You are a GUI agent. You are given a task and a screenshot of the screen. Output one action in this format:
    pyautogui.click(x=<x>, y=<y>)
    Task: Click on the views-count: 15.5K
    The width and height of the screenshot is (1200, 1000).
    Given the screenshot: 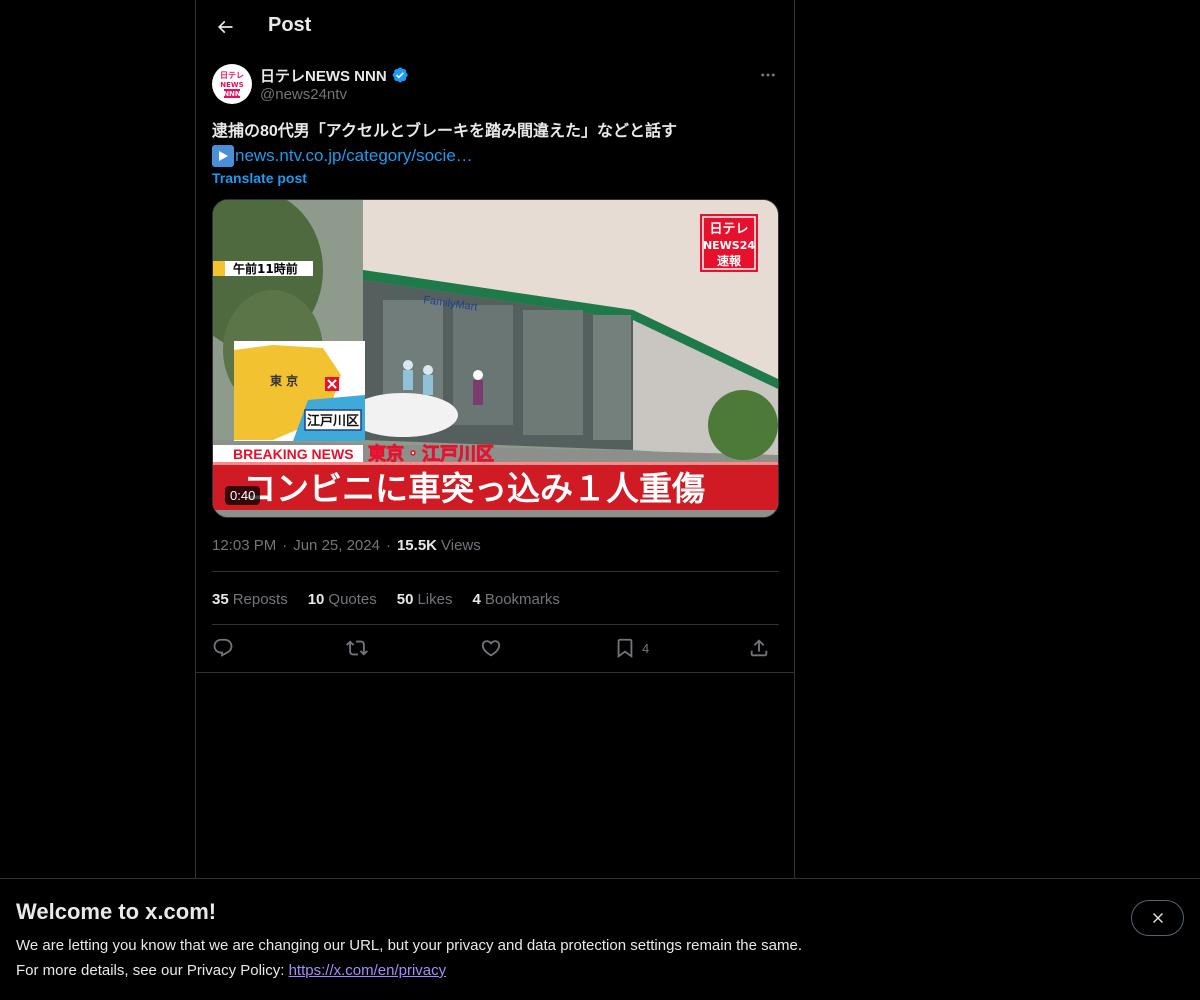 What is the action you would take?
    pyautogui.click(x=416, y=545)
    